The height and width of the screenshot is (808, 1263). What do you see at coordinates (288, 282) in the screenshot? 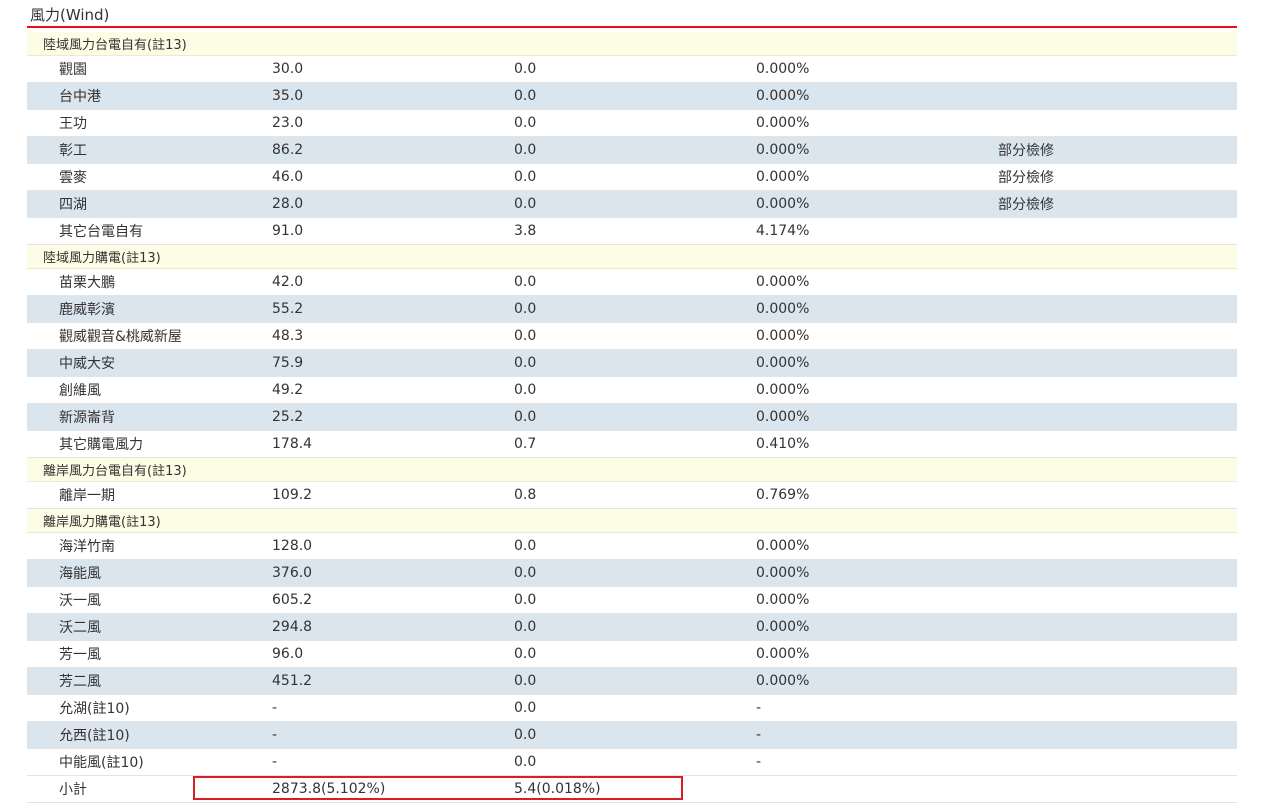
I see `installed-capacity: 42.0` at bounding box center [288, 282].